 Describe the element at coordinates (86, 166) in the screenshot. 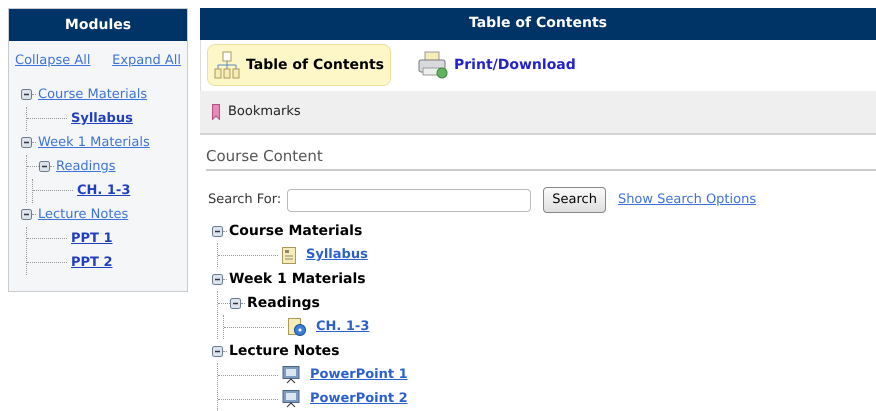

I see `folder-link: Readings` at that location.